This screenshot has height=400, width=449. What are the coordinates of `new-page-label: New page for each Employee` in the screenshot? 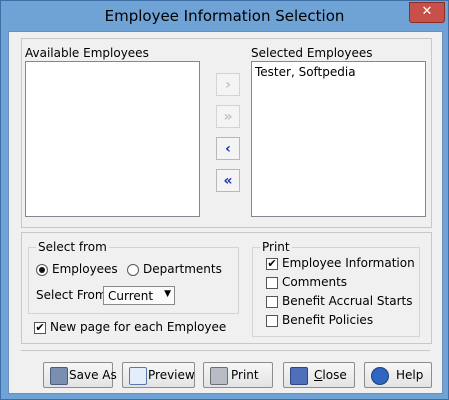 It's located at (138, 327).